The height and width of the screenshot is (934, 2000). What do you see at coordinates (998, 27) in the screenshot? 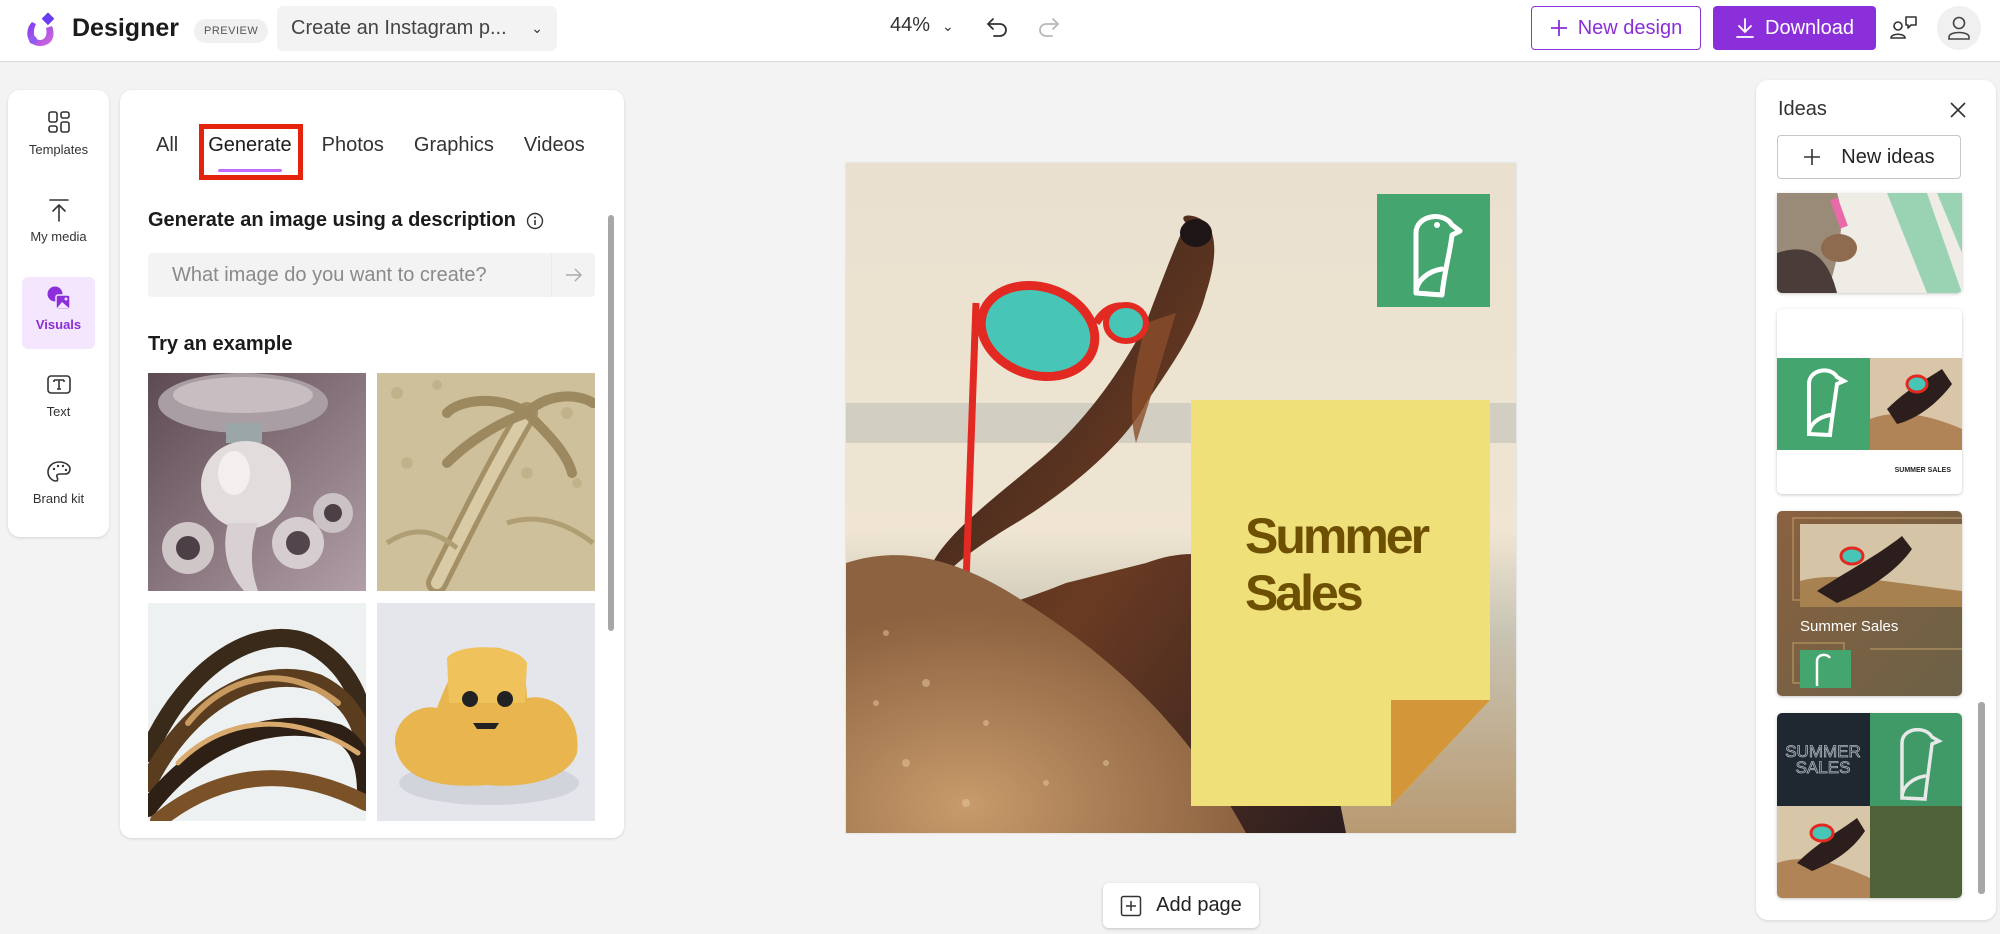
I see `undo-icon` at bounding box center [998, 27].